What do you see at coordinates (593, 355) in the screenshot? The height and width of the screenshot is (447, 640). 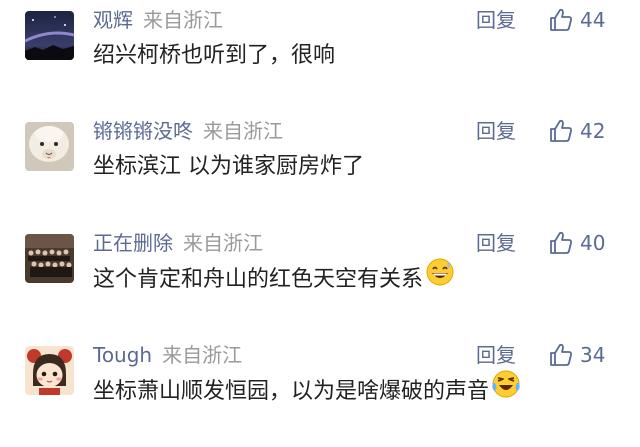 I see `like-count: 34` at bounding box center [593, 355].